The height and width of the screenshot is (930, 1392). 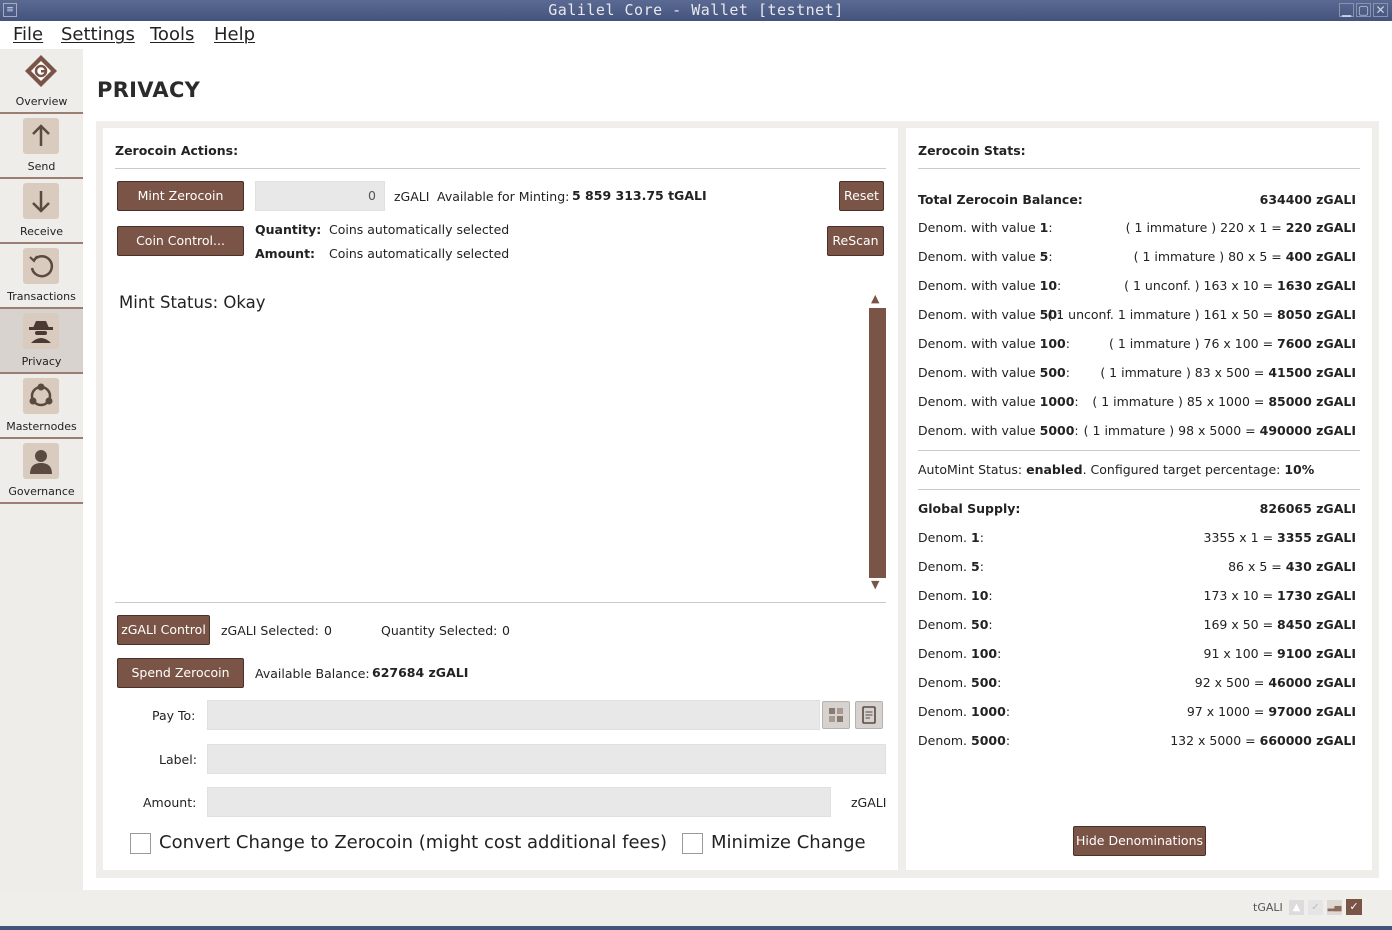 What do you see at coordinates (788, 842) in the screenshot?
I see `minimize-change-label: Minimize Change` at bounding box center [788, 842].